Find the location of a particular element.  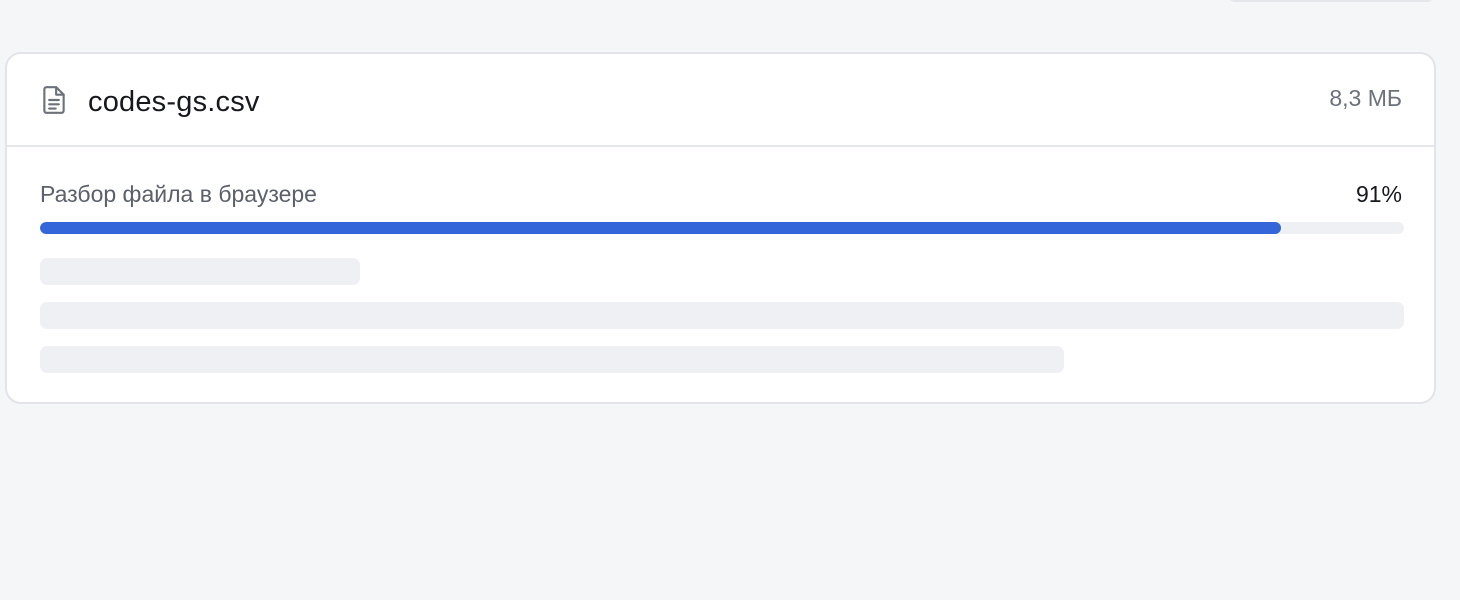

progress-track is located at coordinates (722, 228).